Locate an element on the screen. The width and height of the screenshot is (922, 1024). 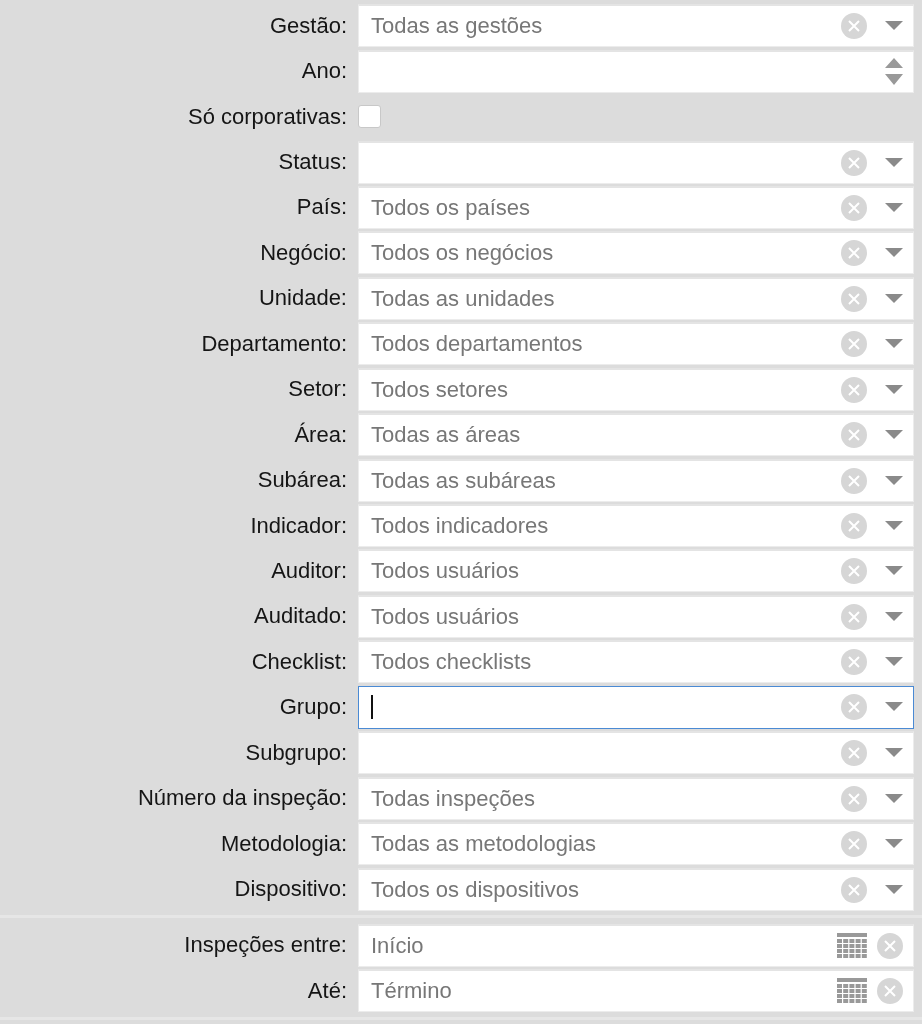
field-label: Checklist: is located at coordinates (299, 661).